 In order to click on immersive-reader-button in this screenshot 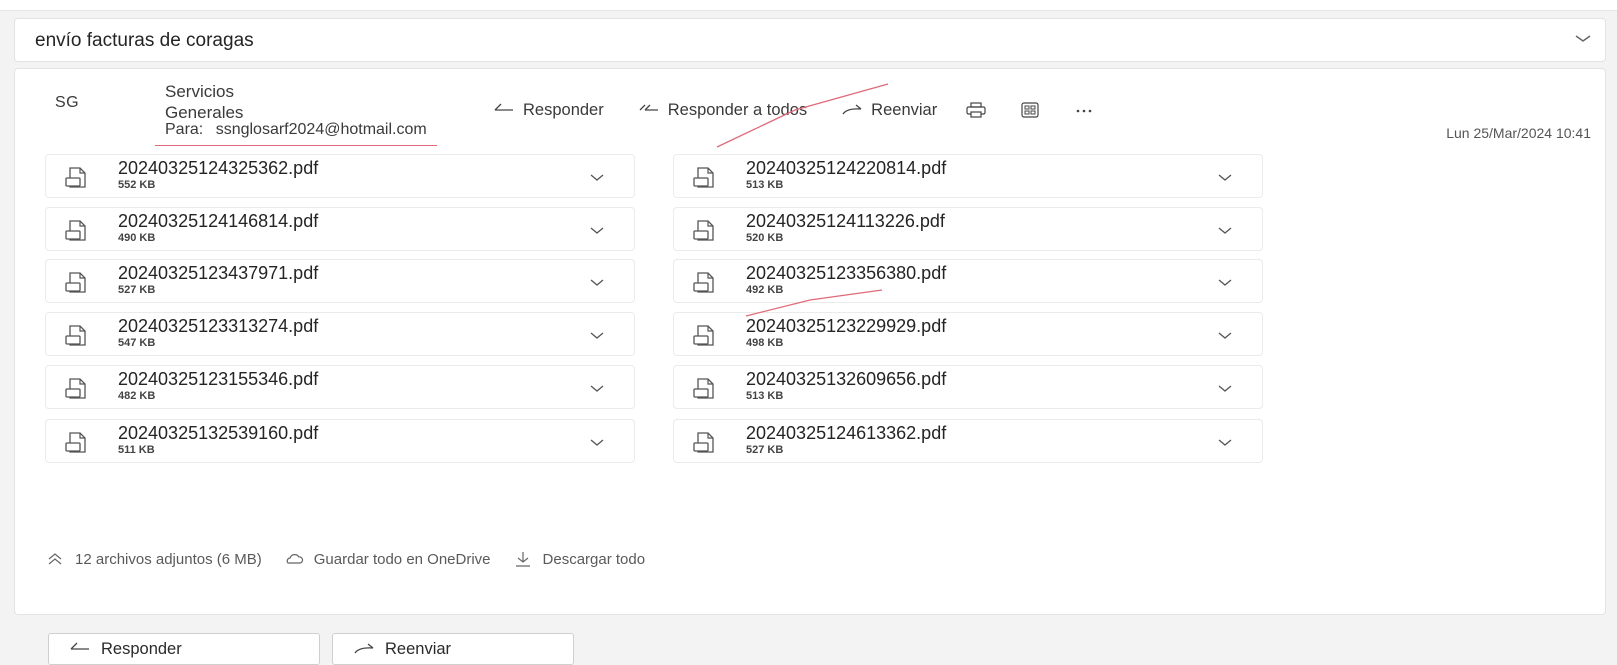, I will do `click(1030, 110)`.